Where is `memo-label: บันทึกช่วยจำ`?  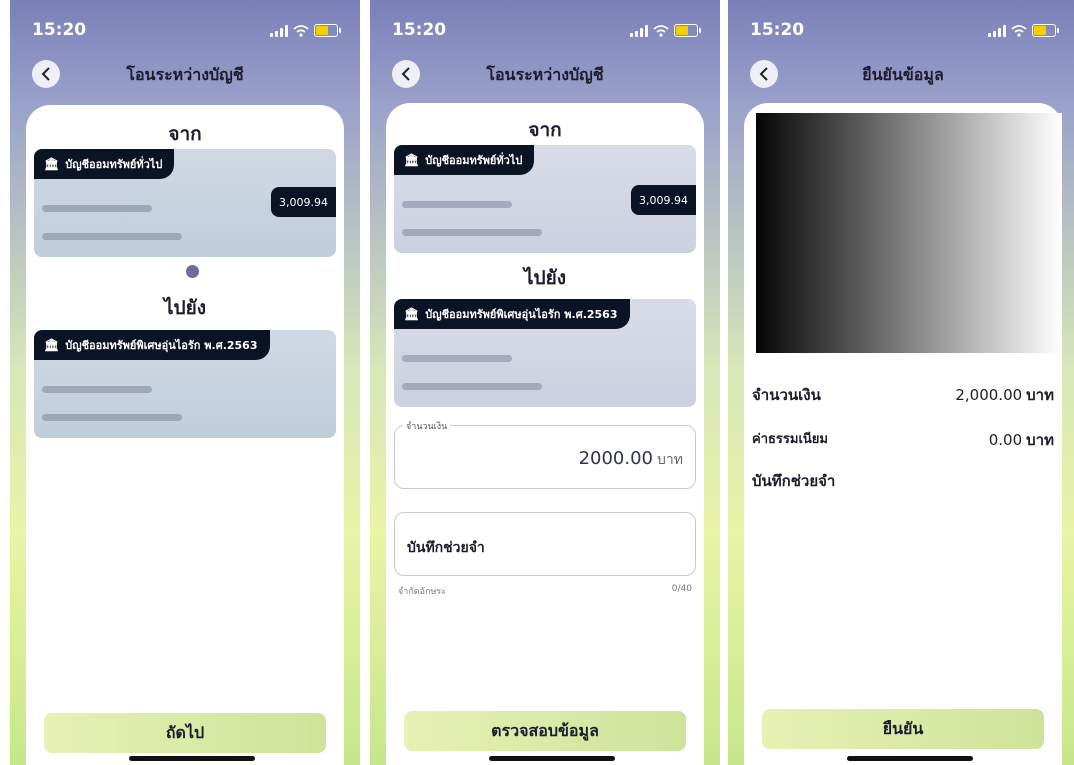
memo-label: บันทึกช่วยจำ is located at coordinates (794, 481).